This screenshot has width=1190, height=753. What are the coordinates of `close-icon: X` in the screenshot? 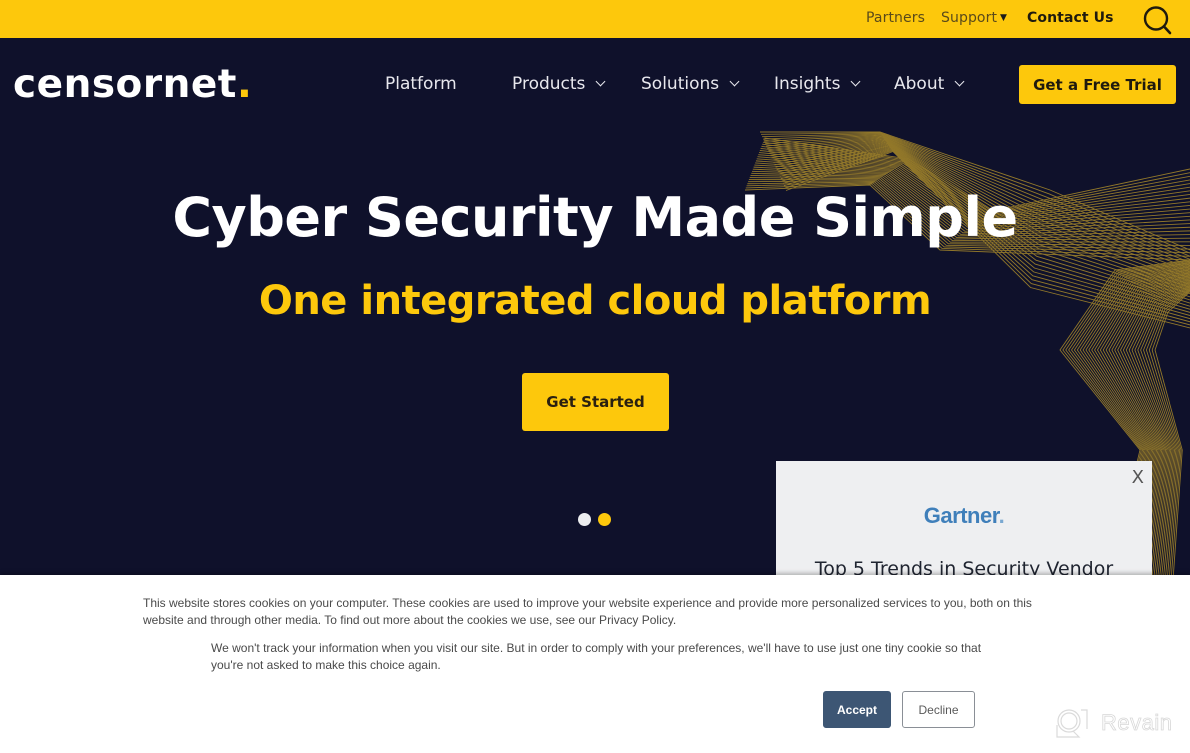 It's located at (1138, 477).